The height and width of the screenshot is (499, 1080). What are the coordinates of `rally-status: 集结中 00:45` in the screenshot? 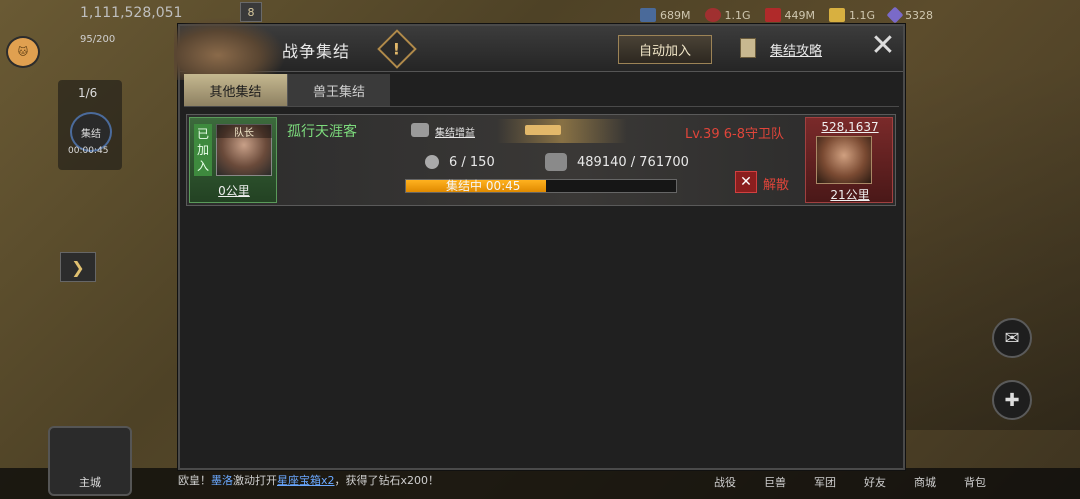 It's located at (483, 186).